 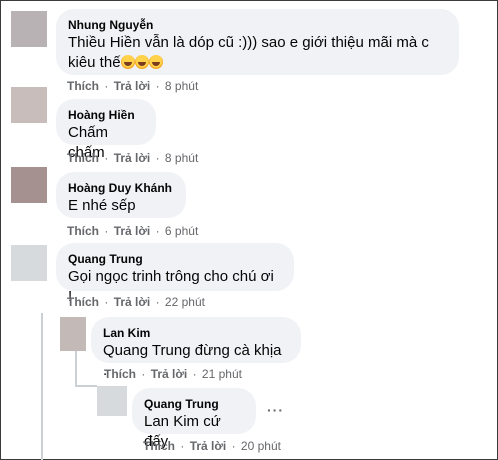 What do you see at coordinates (106, 130) in the screenshot?
I see `comment-bubble: Hoàng Hiền Chấm chấm` at bounding box center [106, 130].